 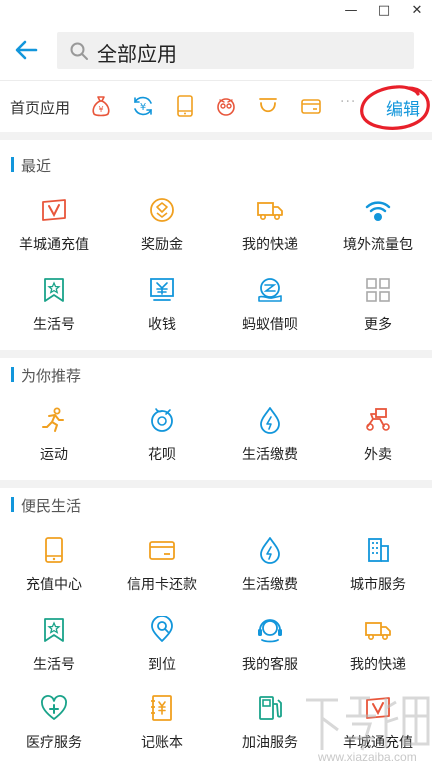 I want to click on yuan-refresh-icon: ¥, so click(x=143, y=106).